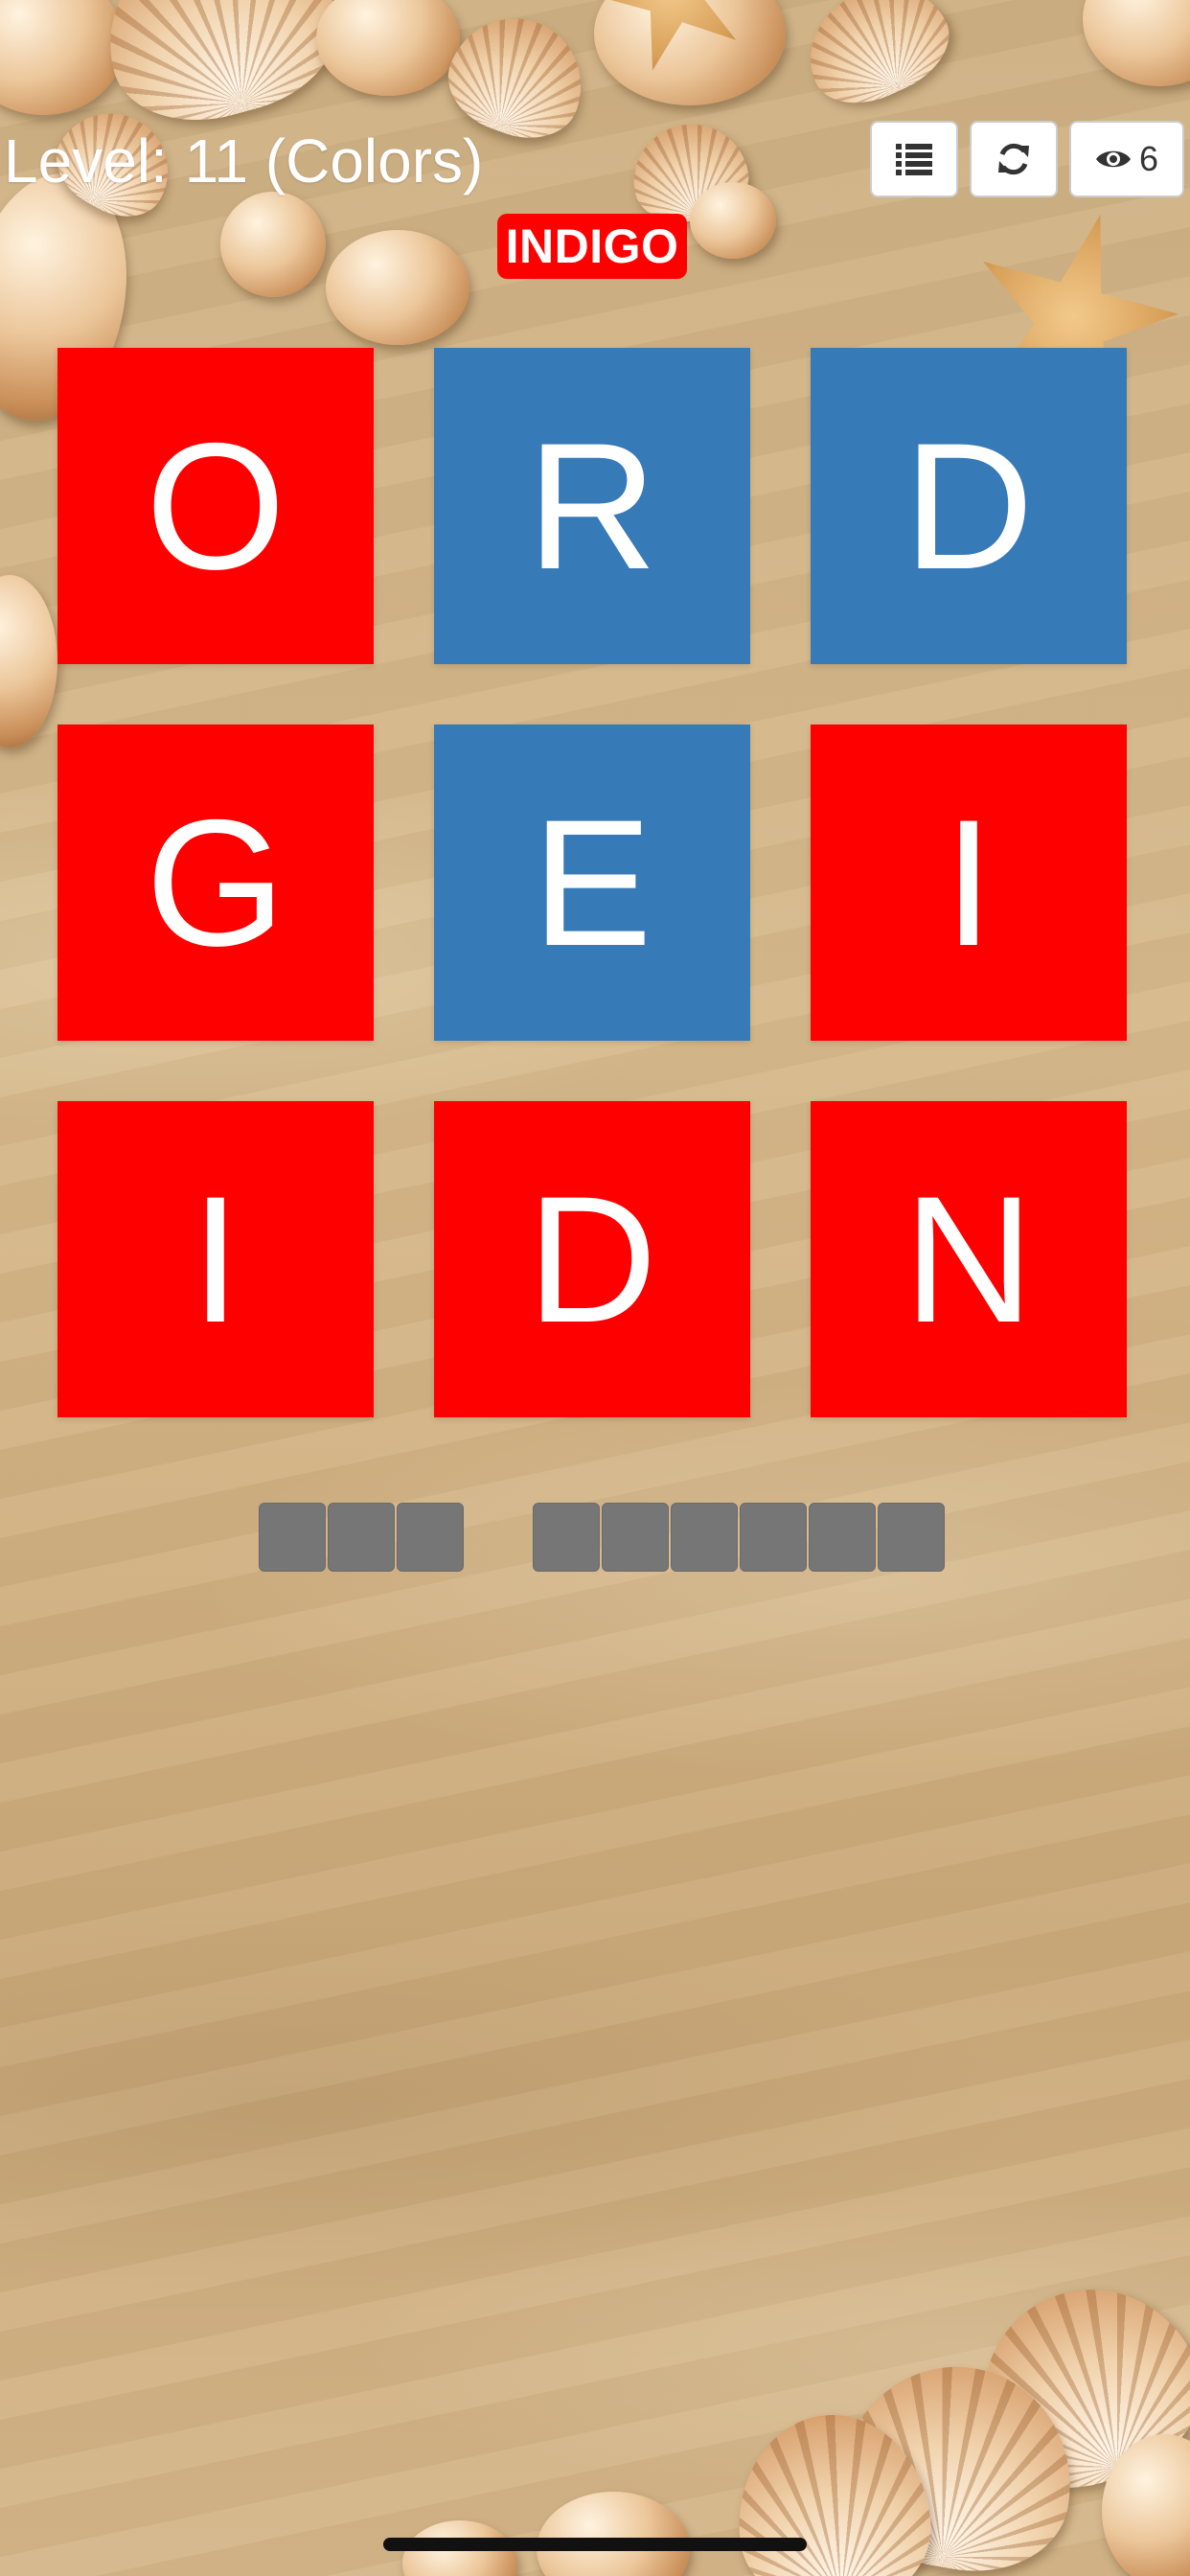 The height and width of the screenshot is (2576, 1190). I want to click on home-indicator, so click(595, 2544).